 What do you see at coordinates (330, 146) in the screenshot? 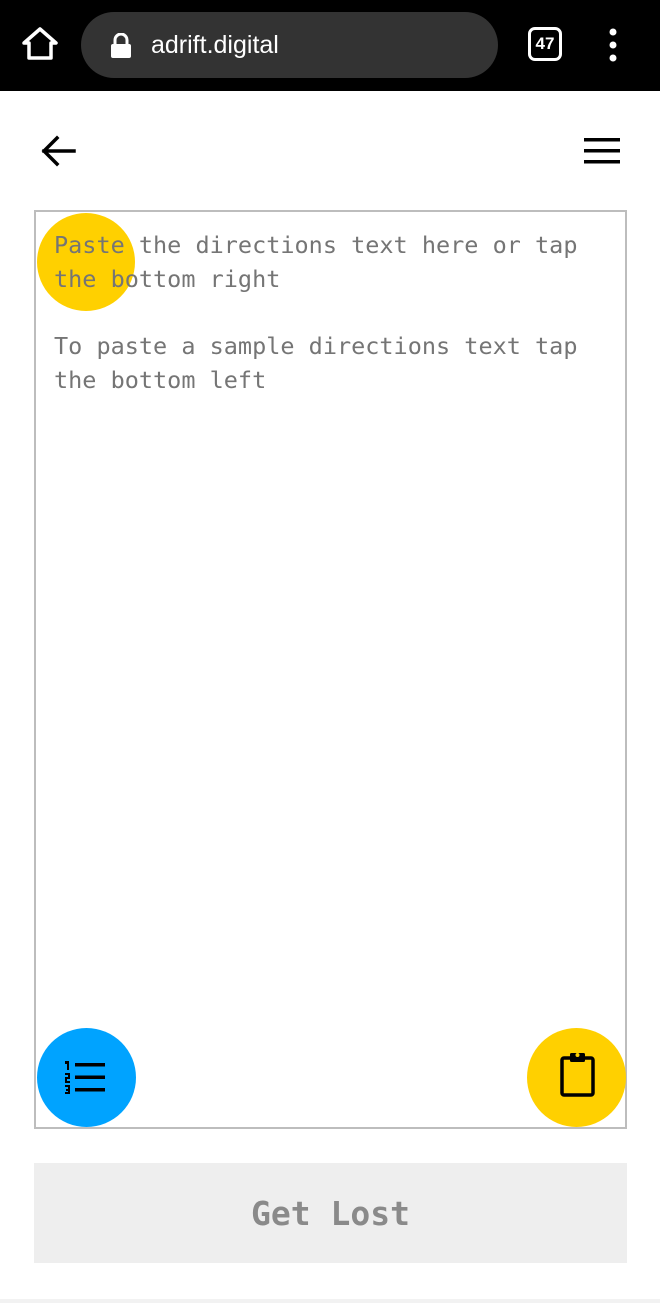
I see `app-header` at bounding box center [330, 146].